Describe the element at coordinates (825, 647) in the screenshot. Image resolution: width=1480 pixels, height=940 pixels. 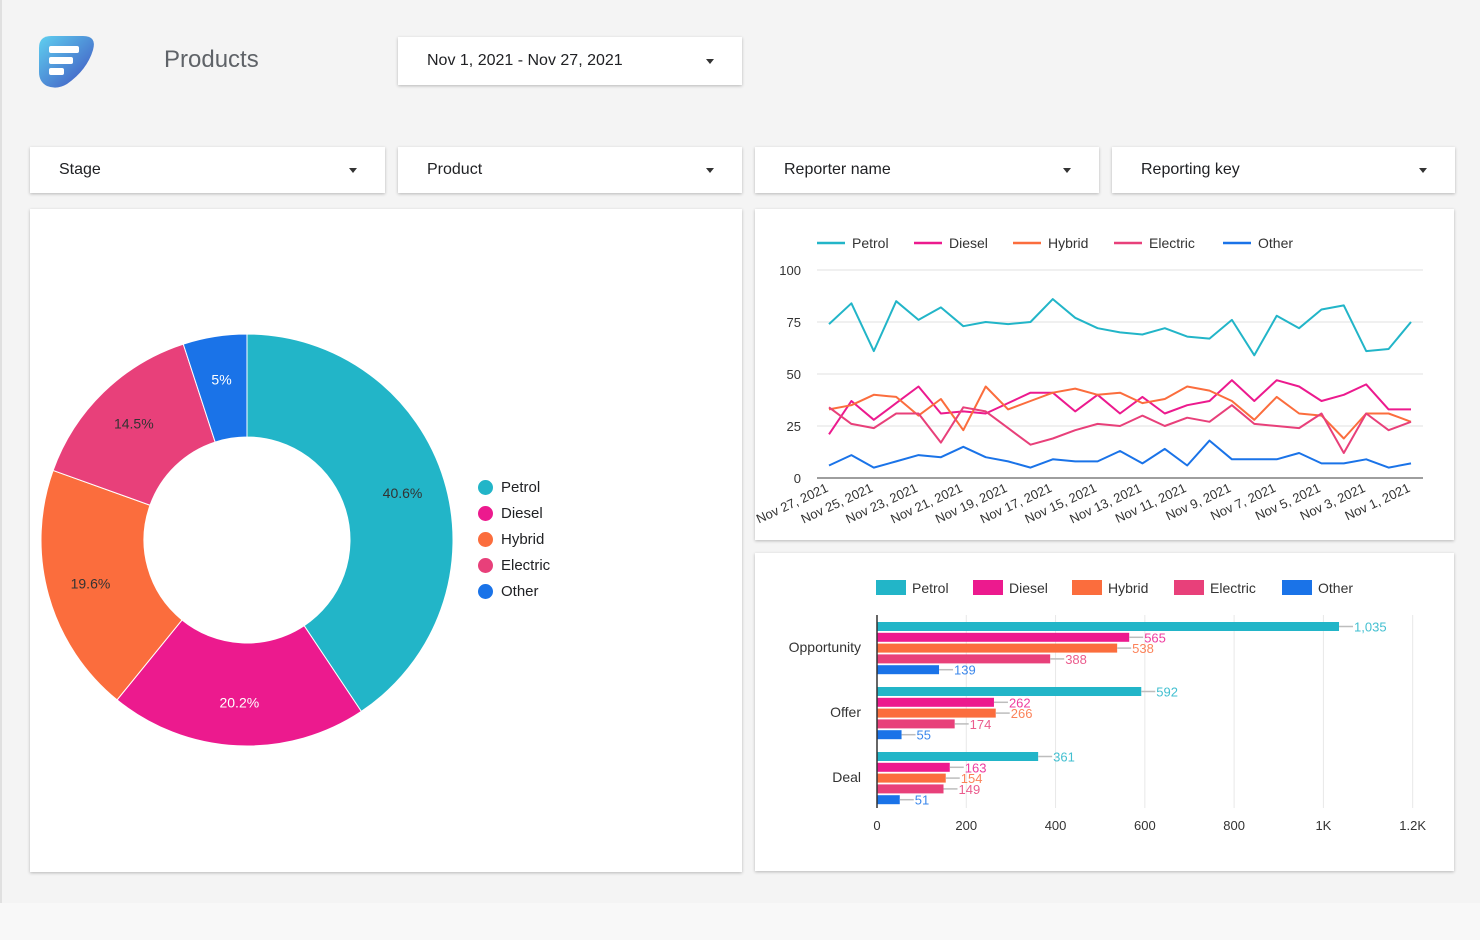
I see `category-label: Opportunity` at that location.